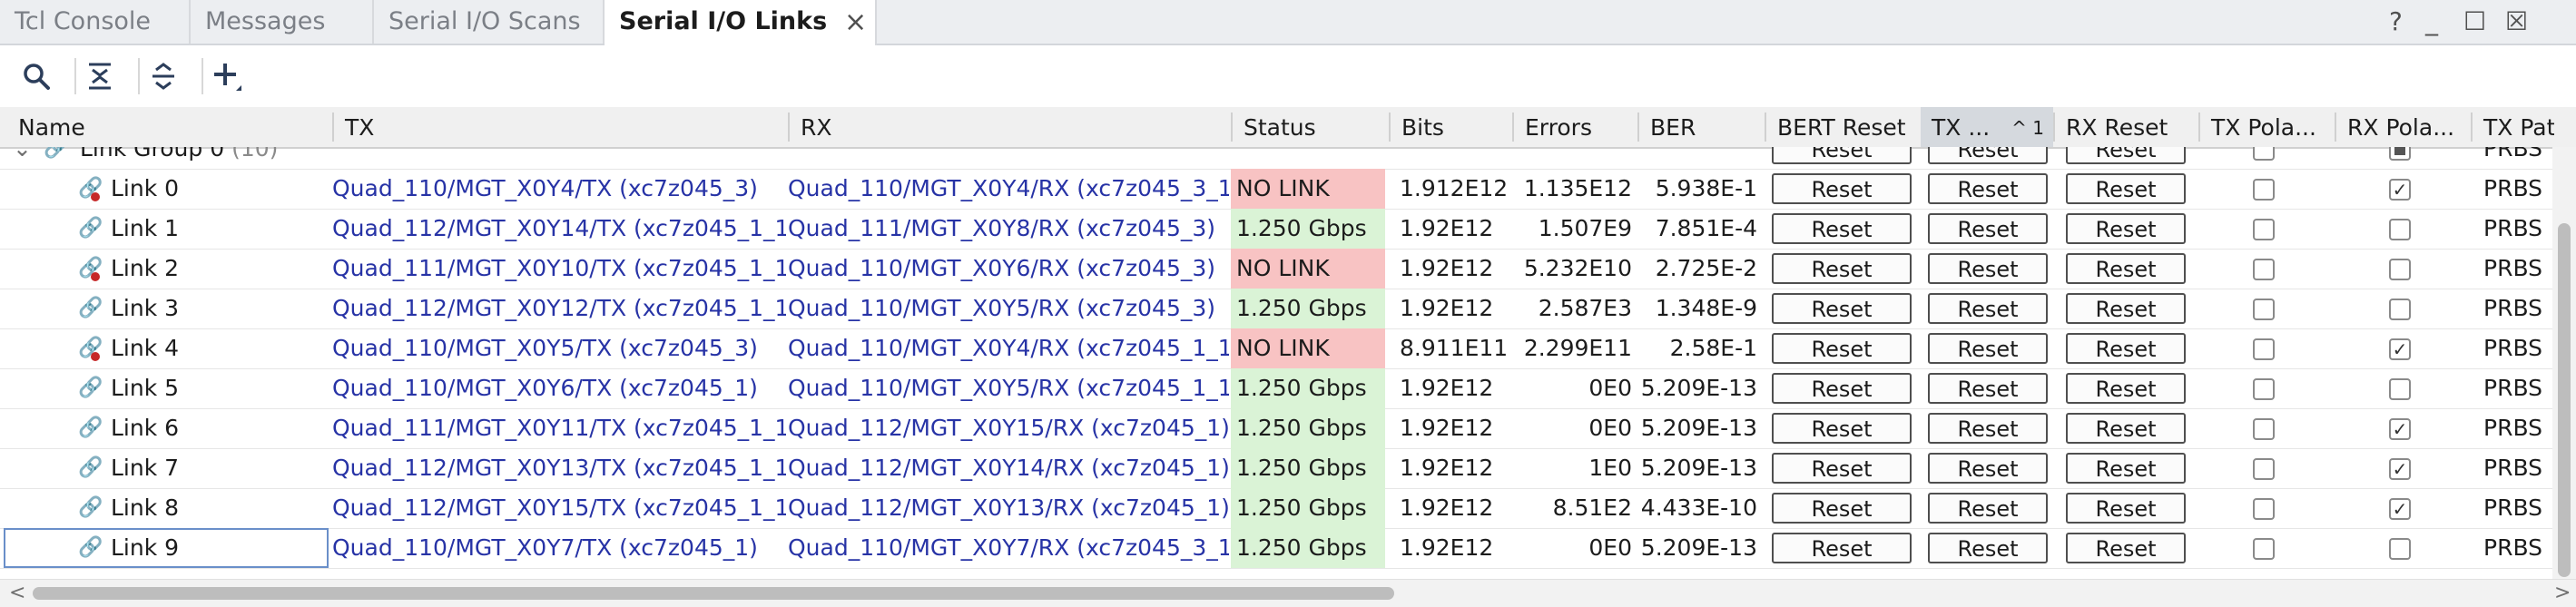 This screenshot has height=607, width=2576. What do you see at coordinates (1008, 189) in the screenshot?
I see `rx-endpoint-link: Quad_110/MGT_X0Y4/RX (xc7z045_3_1)` at bounding box center [1008, 189].